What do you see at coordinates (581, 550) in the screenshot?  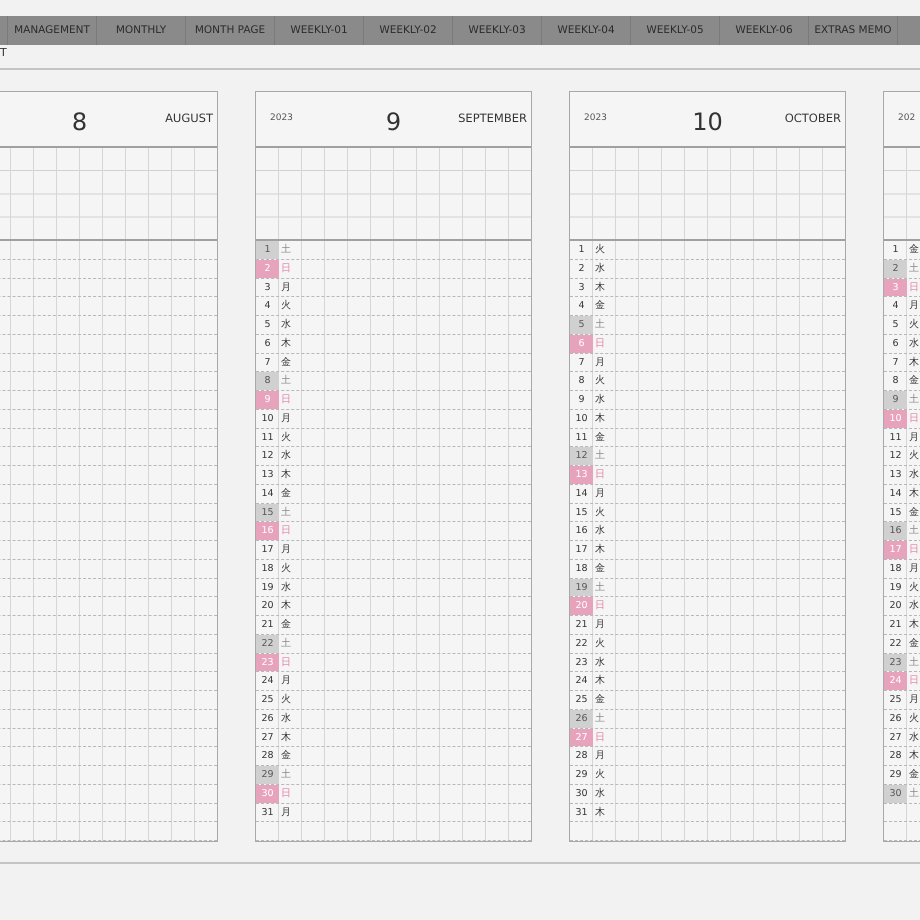 I see `day-number: 17` at bounding box center [581, 550].